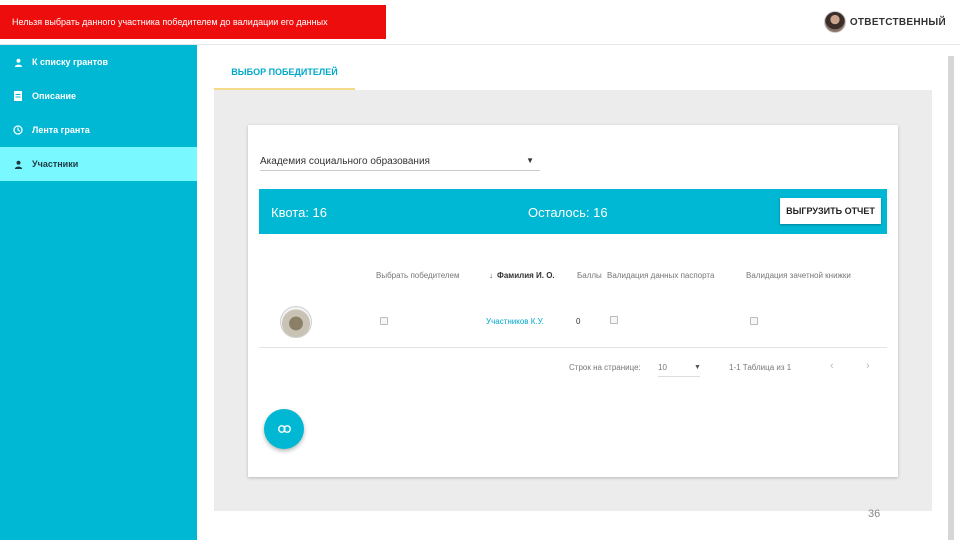 The image size is (960, 540). What do you see at coordinates (661, 275) in the screenshot?
I see `column-header-passport-validation: Валидация данных паспорта` at bounding box center [661, 275].